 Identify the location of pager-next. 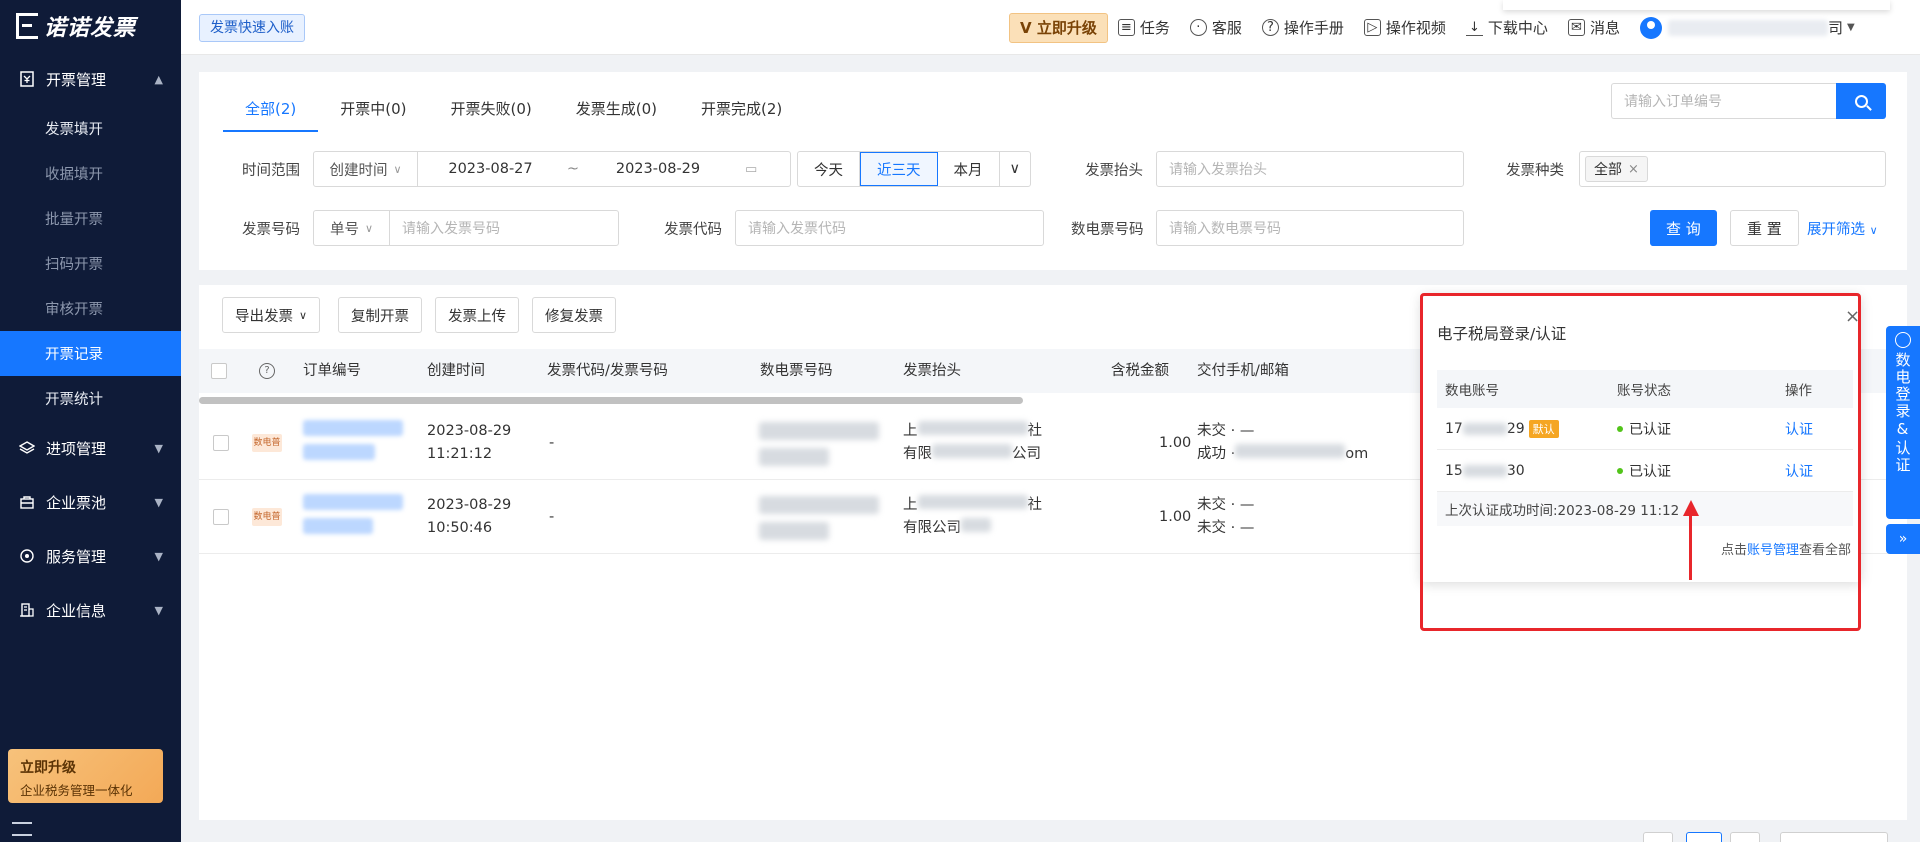
(1745, 837).